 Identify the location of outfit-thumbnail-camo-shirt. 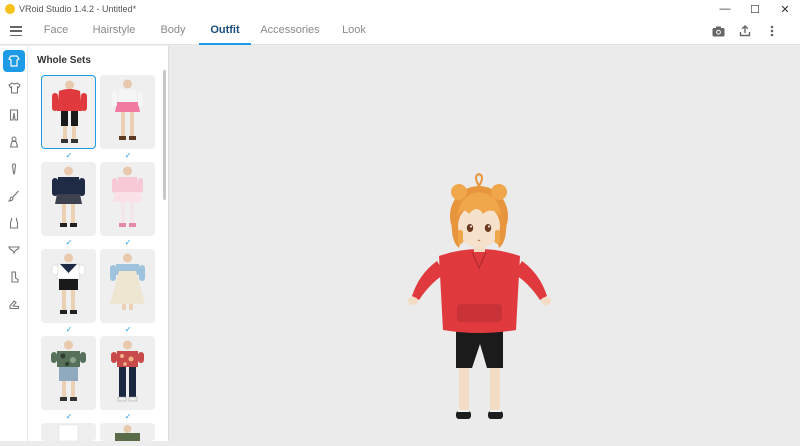
(68, 373).